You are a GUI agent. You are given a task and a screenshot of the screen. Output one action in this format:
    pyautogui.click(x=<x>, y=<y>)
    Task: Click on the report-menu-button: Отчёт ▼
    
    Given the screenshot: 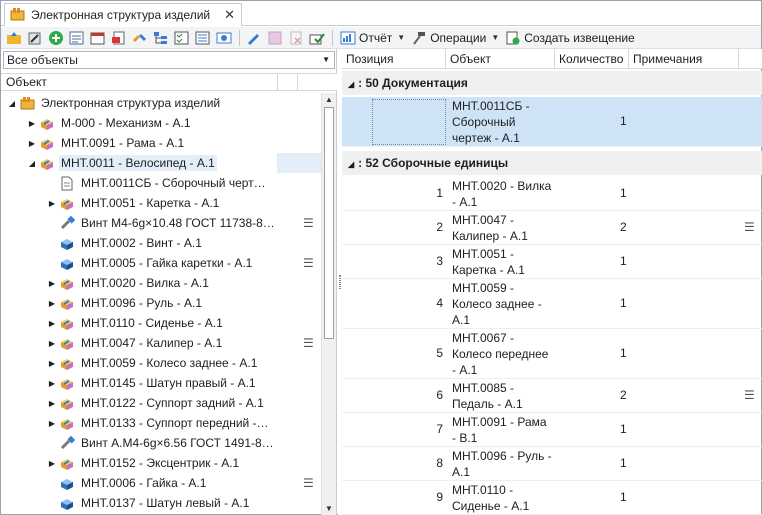 What is the action you would take?
    pyautogui.click(x=372, y=38)
    